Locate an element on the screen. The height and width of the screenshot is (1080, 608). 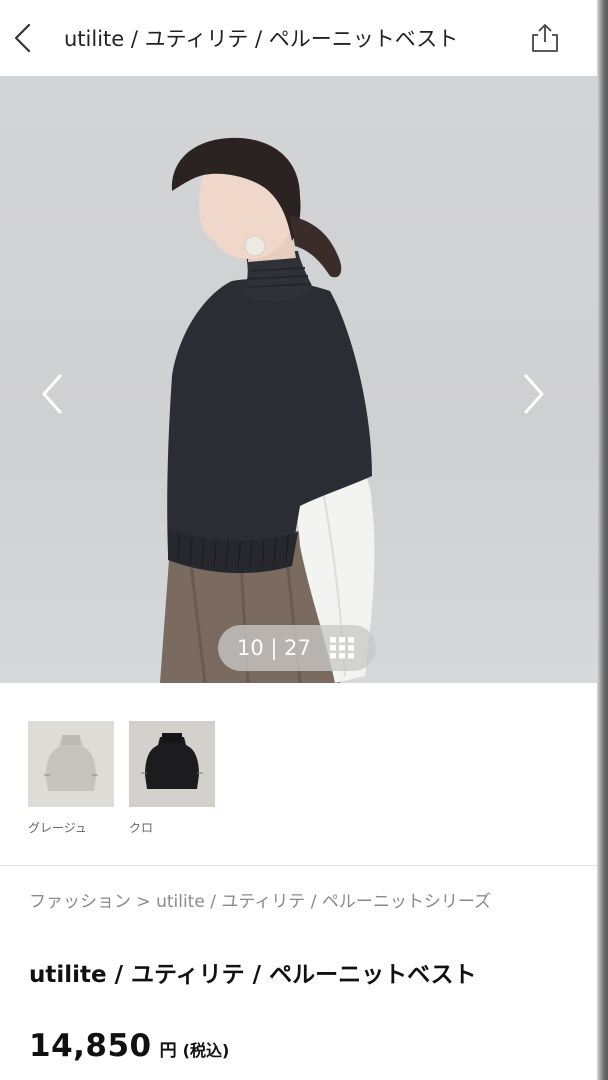
image-counter: 10 | 27 is located at coordinates (274, 648).